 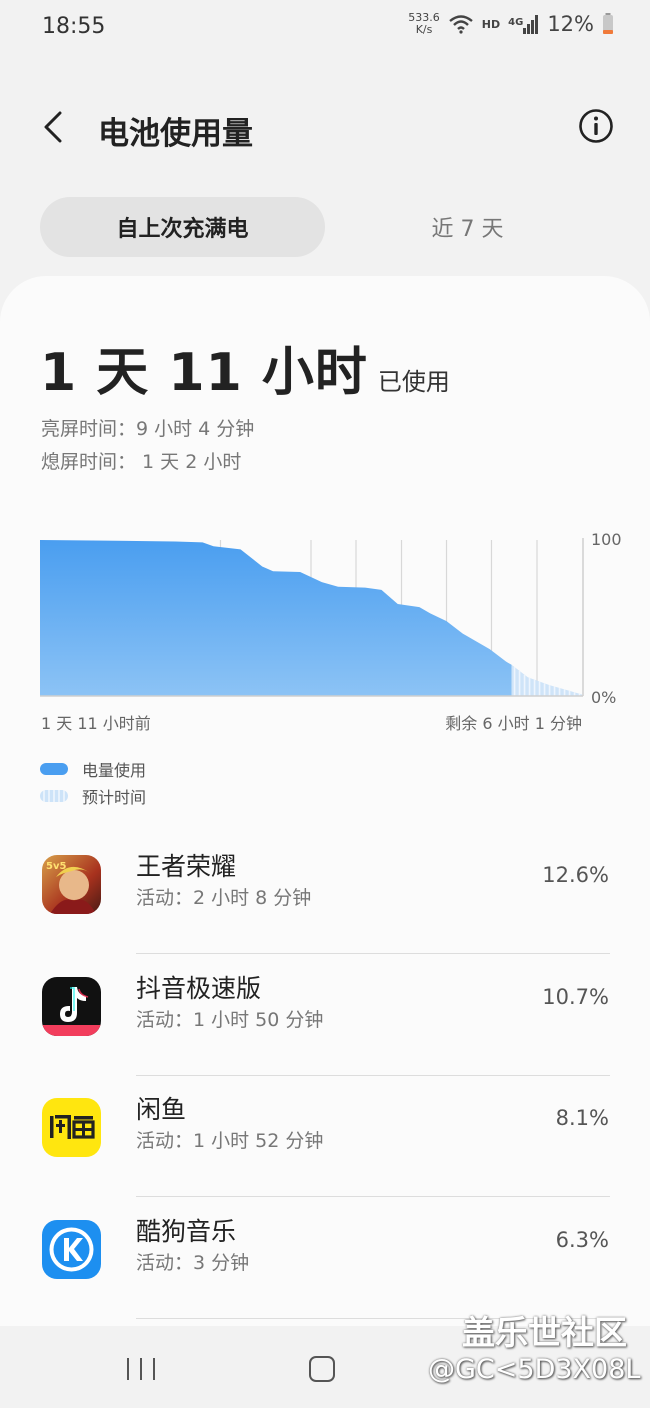 I want to click on chart-y-min-label: 0%, so click(x=604, y=697).